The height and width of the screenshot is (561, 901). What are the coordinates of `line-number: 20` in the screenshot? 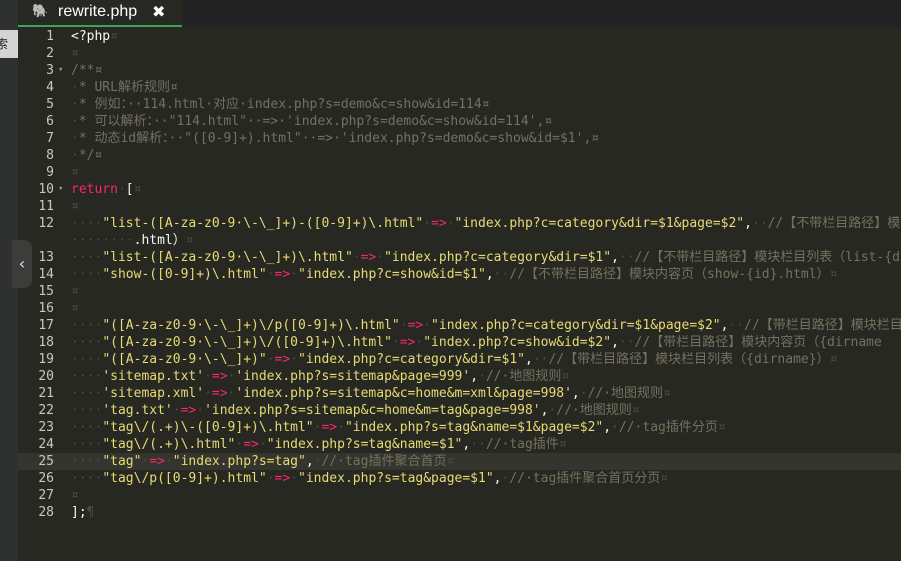 It's located at (46, 376).